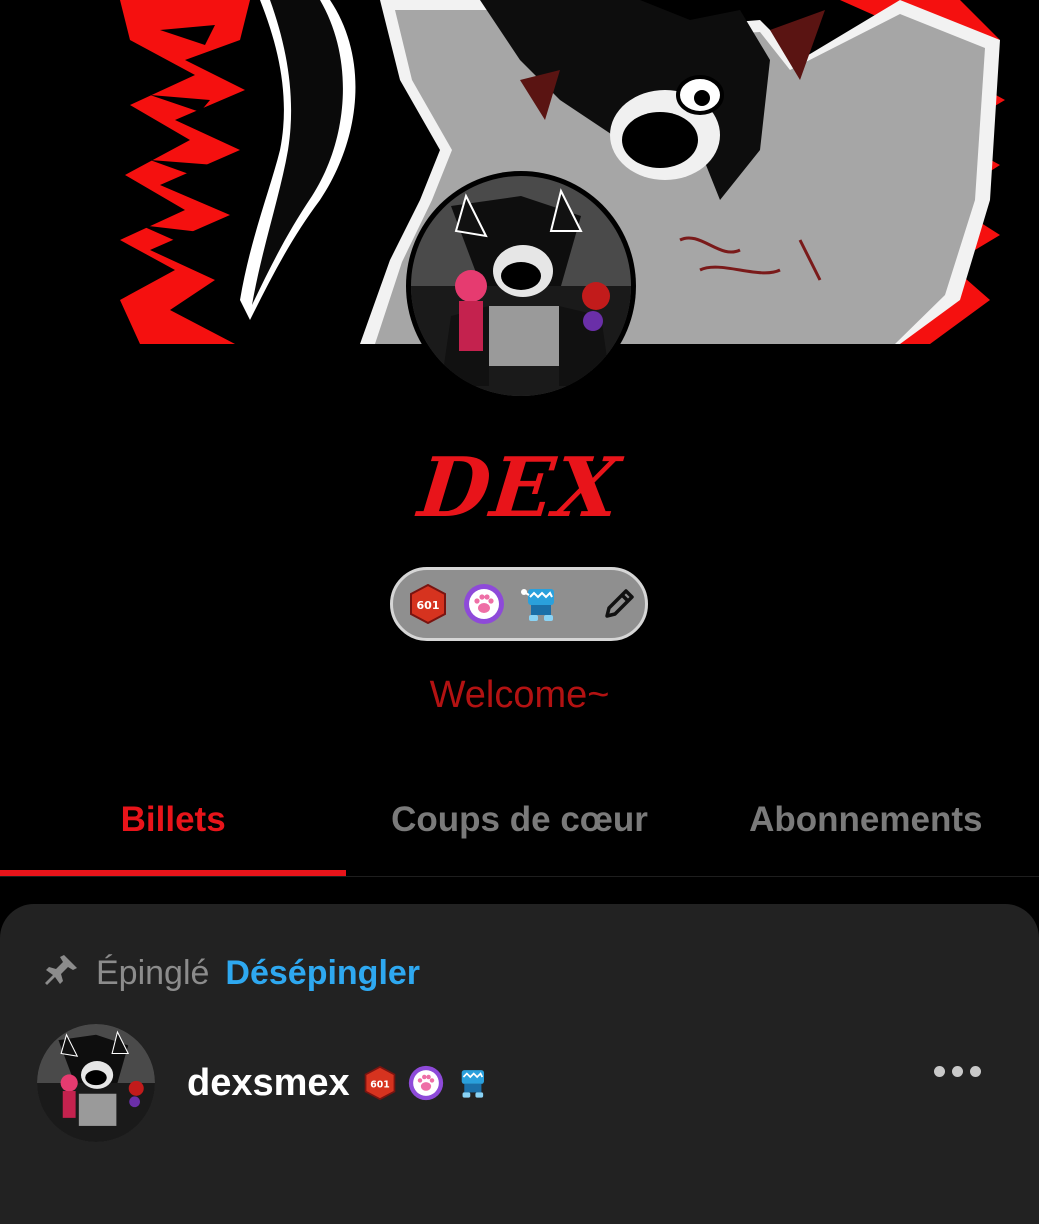  What do you see at coordinates (322, 973) in the screenshot?
I see `unpin-button: Désépingler` at bounding box center [322, 973].